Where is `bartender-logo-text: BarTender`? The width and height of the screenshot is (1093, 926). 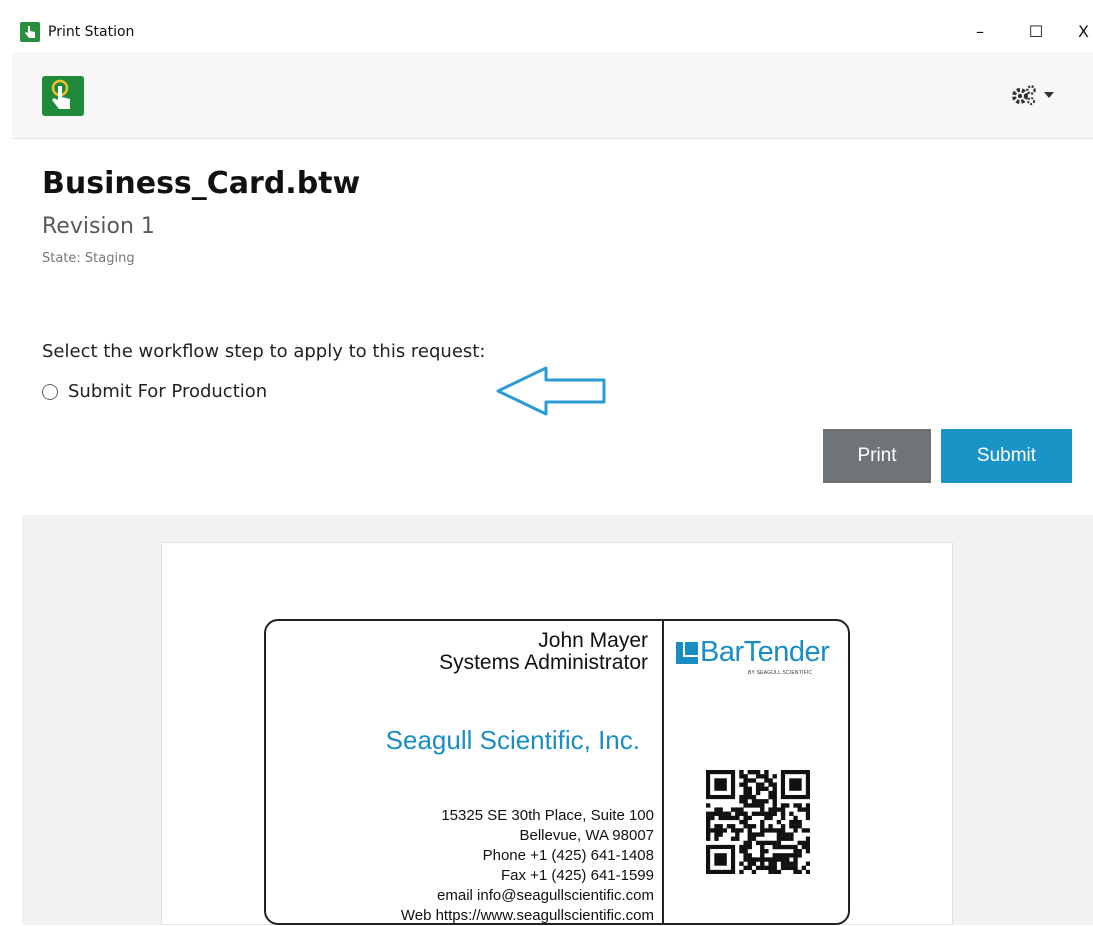
bartender-logo-text: BarTender is located at coordinates (765, 652).